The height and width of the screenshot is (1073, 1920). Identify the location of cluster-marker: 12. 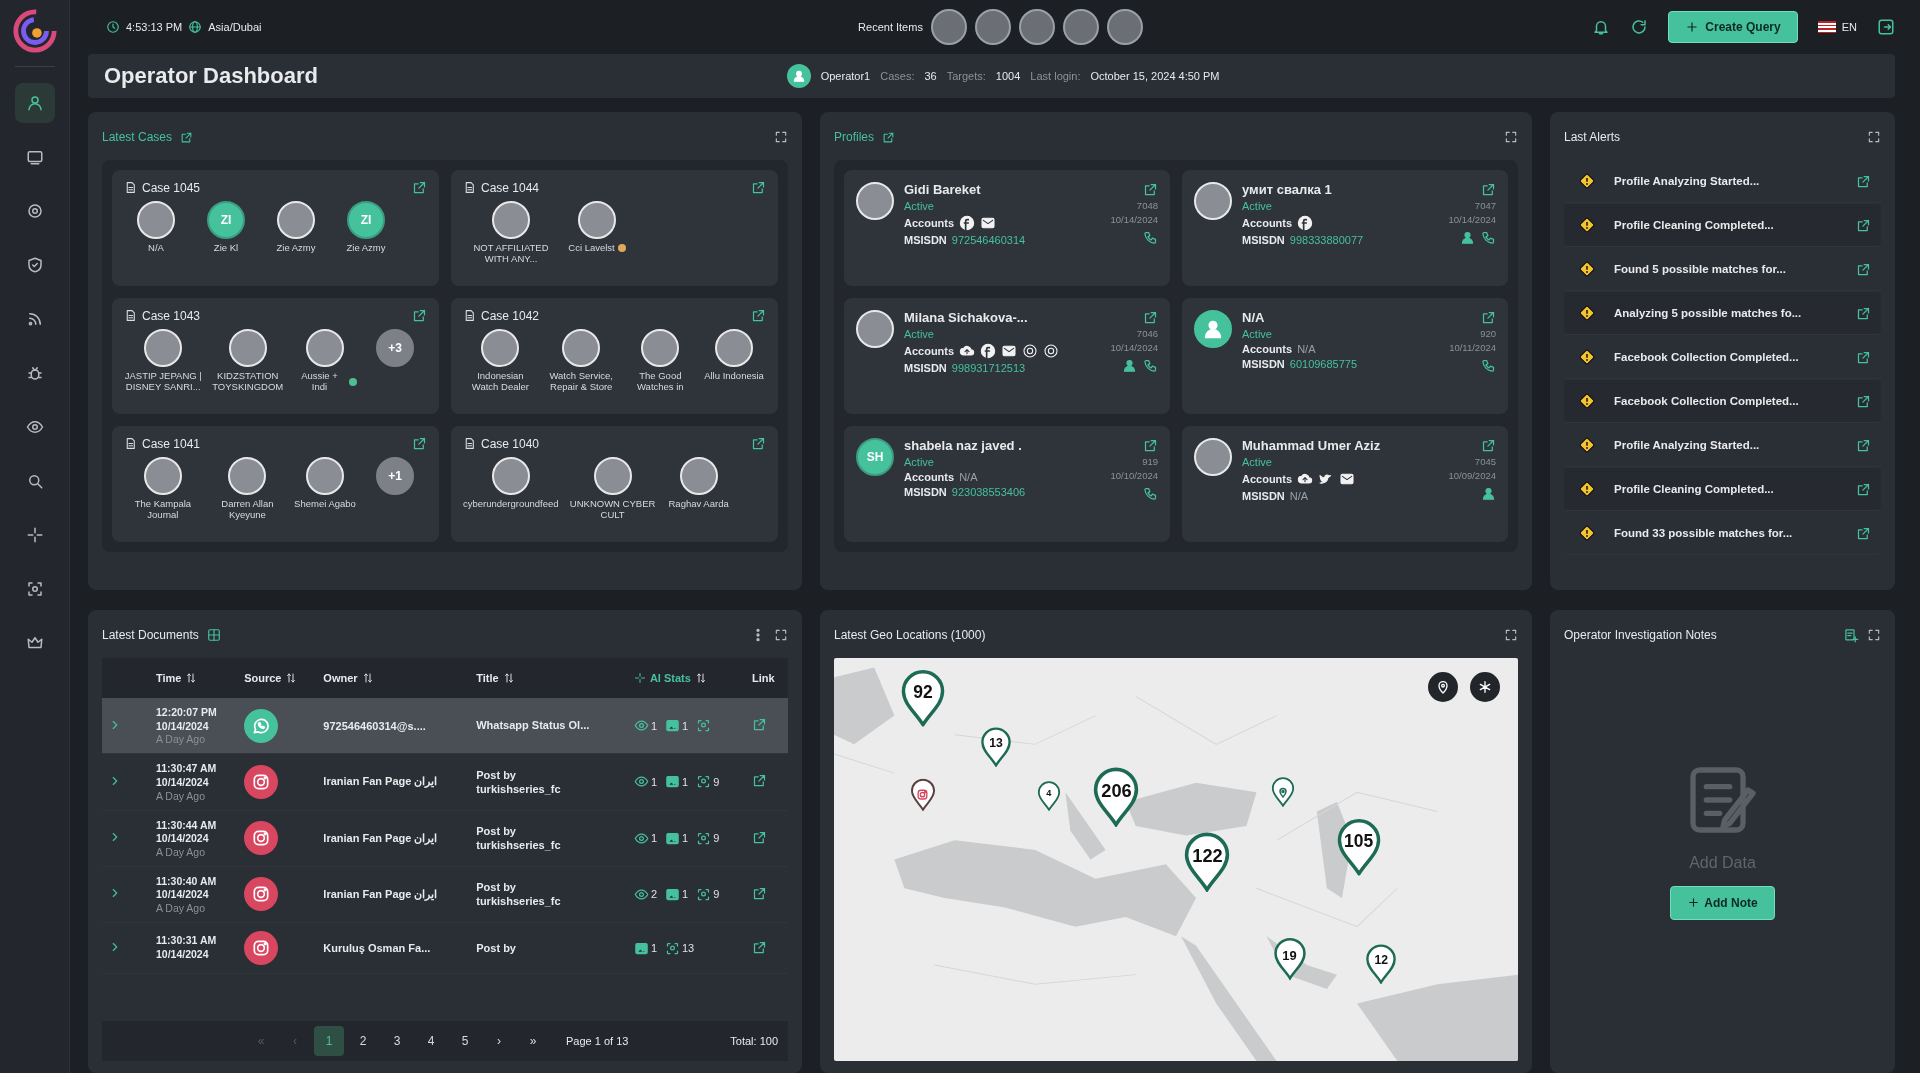
(1381, 964).